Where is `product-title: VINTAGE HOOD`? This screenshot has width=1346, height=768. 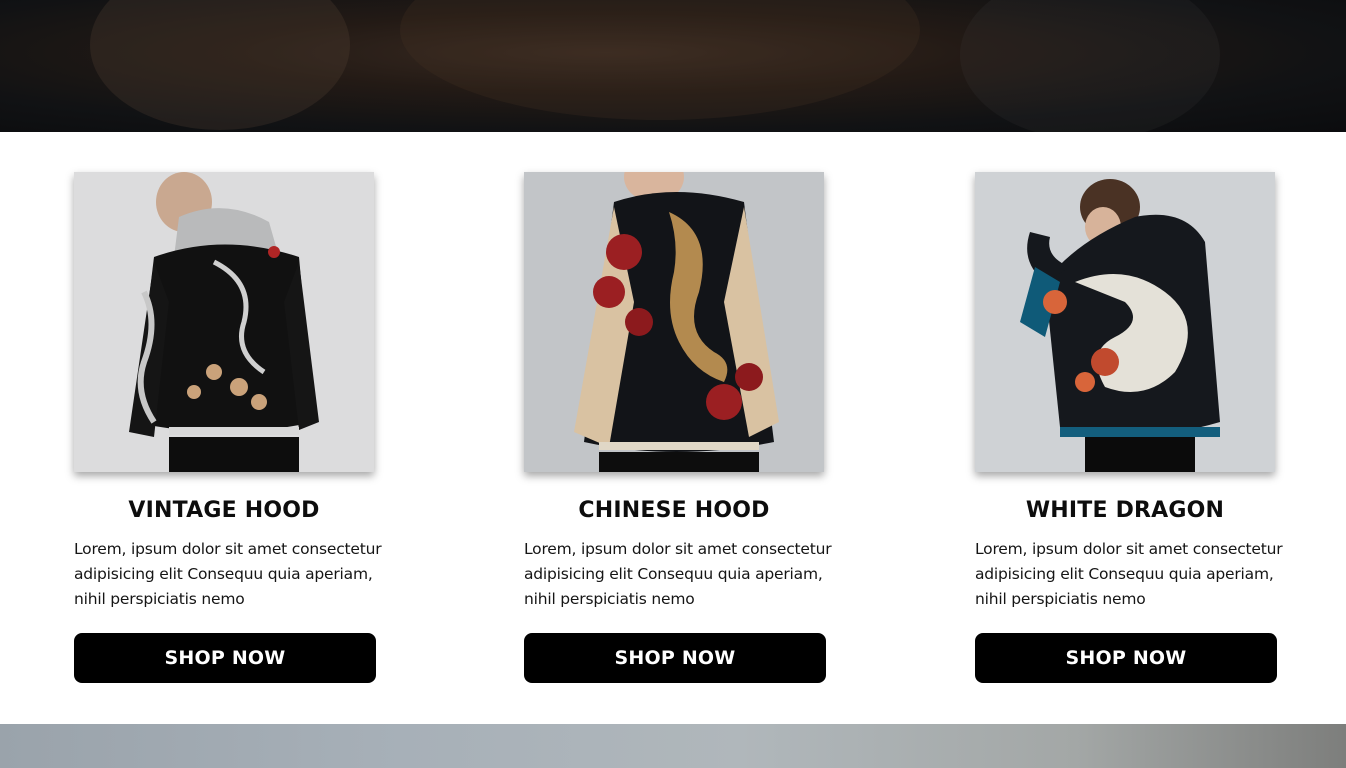 product-title: VINTAGE HOOD is located at coordinates (224, 510).